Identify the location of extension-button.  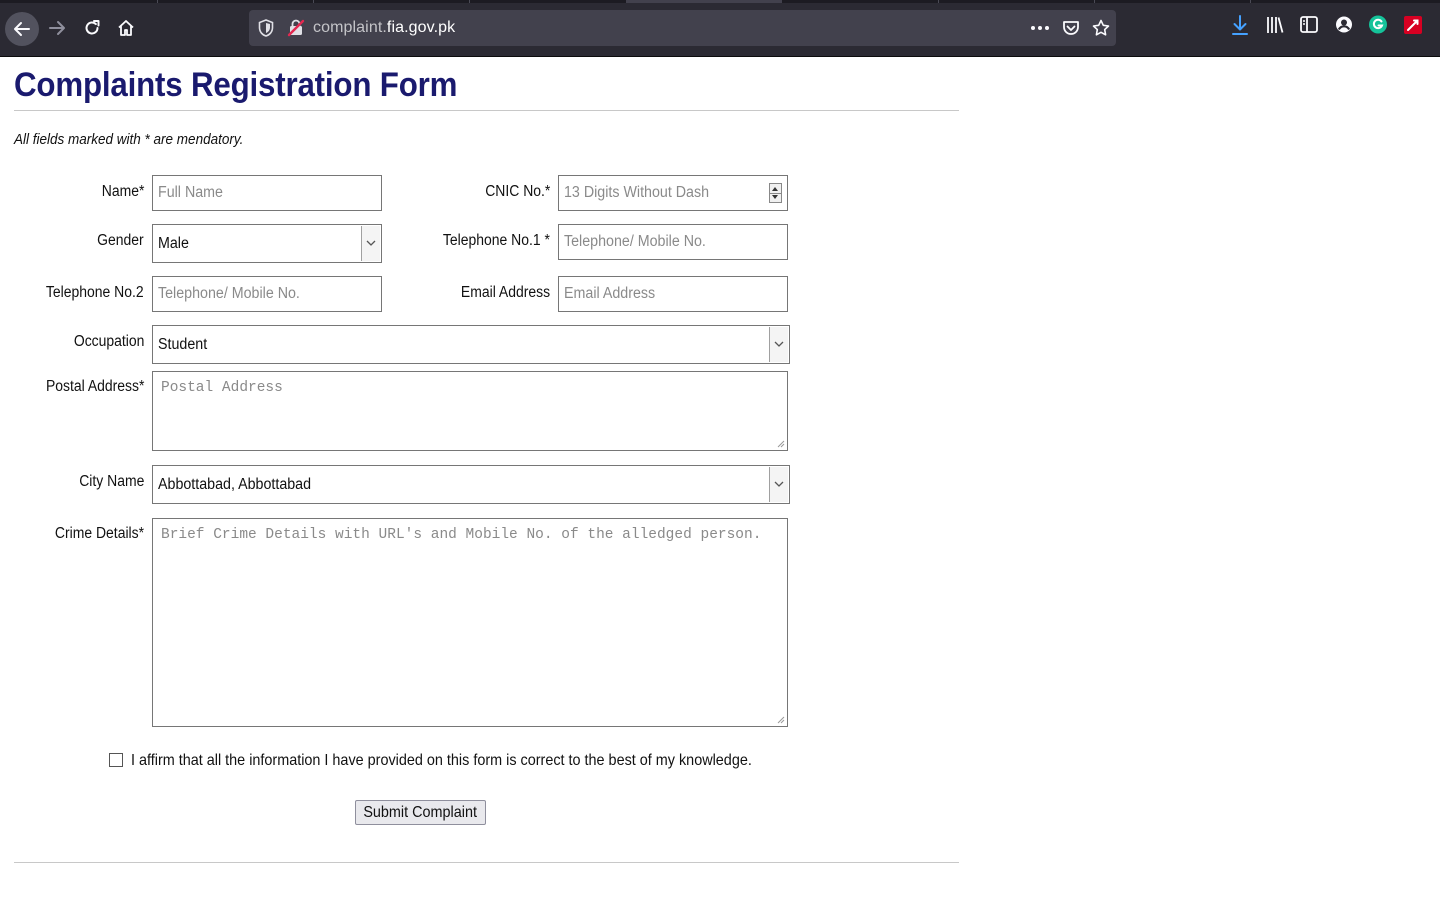
(1413, 27).